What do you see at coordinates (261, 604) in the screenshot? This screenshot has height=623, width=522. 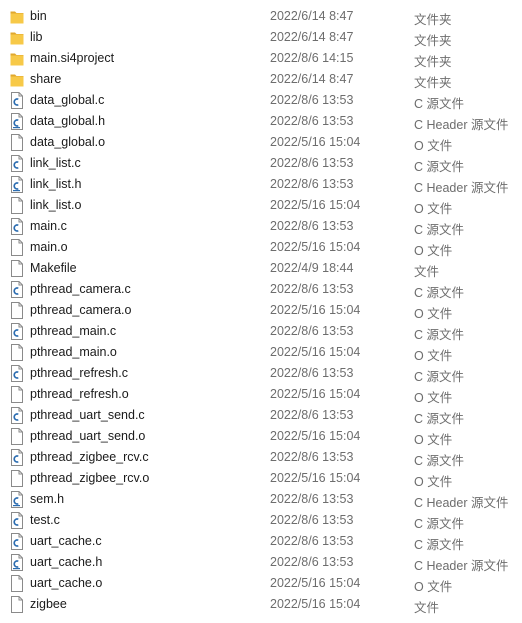 I see `file-row: zigbee 2022/5/16 15:04 文件` at bounding box center [261, 604].